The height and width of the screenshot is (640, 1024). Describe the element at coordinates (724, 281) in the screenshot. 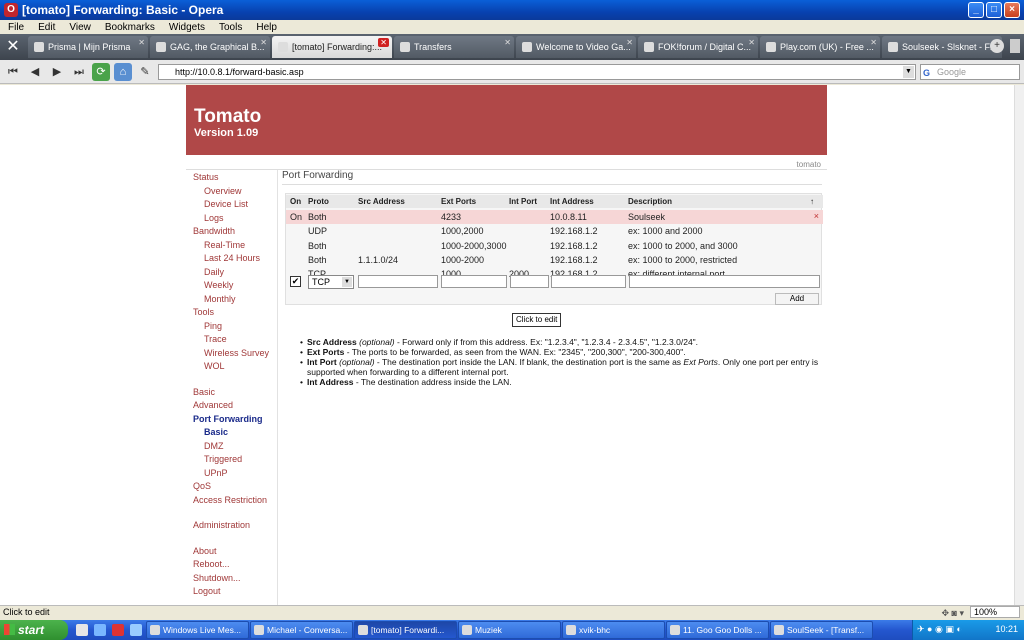

I see `description-input` at that location.